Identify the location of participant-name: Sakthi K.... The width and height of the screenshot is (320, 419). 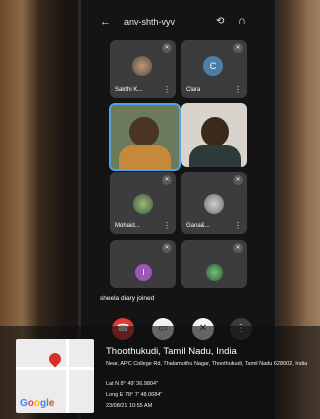
(129, 90).